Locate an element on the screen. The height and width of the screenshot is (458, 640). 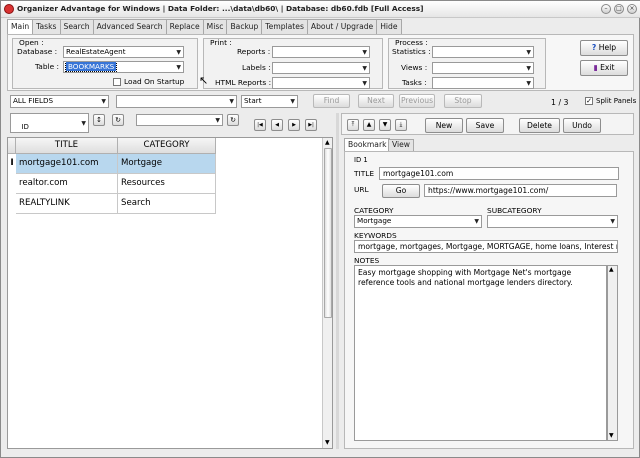
url-field: https://www.mortgage101.com/ is located at coordinates (520, 190).